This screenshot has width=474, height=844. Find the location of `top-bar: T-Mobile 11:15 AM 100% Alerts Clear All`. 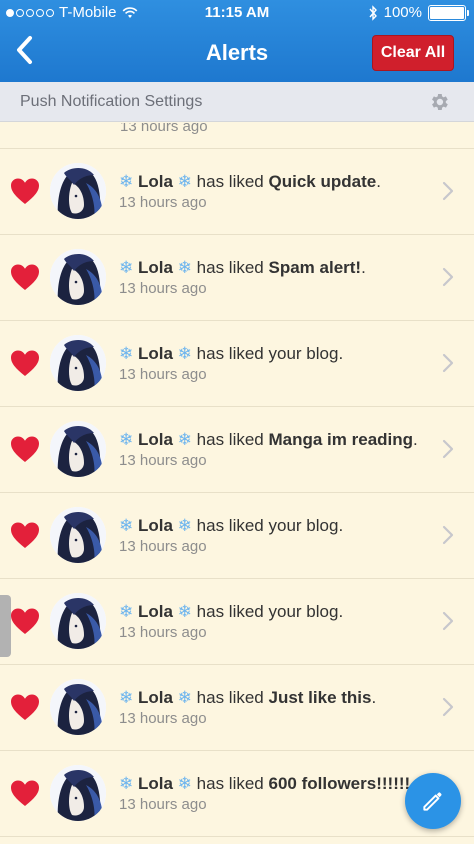

top-bar: T-Mobile 11:15 AM 100% Alerts Clear All is located at coordinates (237, 41).